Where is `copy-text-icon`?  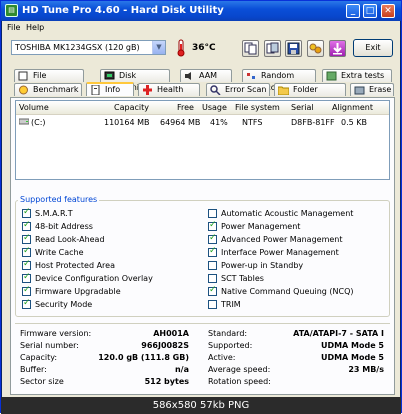 copy-text-icon is located at coordinates (250, 48).